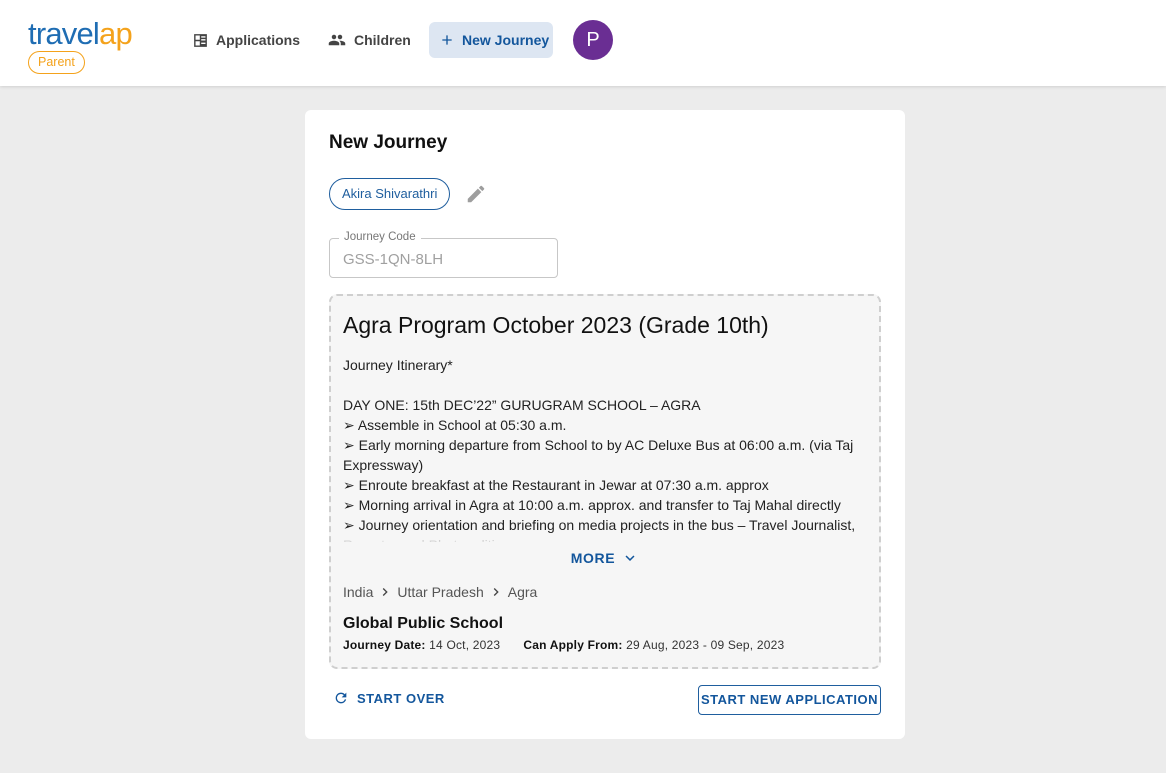  What do you see at coordinates (398, 365) in the screenshot?
I see `itinerary-line: Journey Itinerary*` at bounding box center [398, 365].